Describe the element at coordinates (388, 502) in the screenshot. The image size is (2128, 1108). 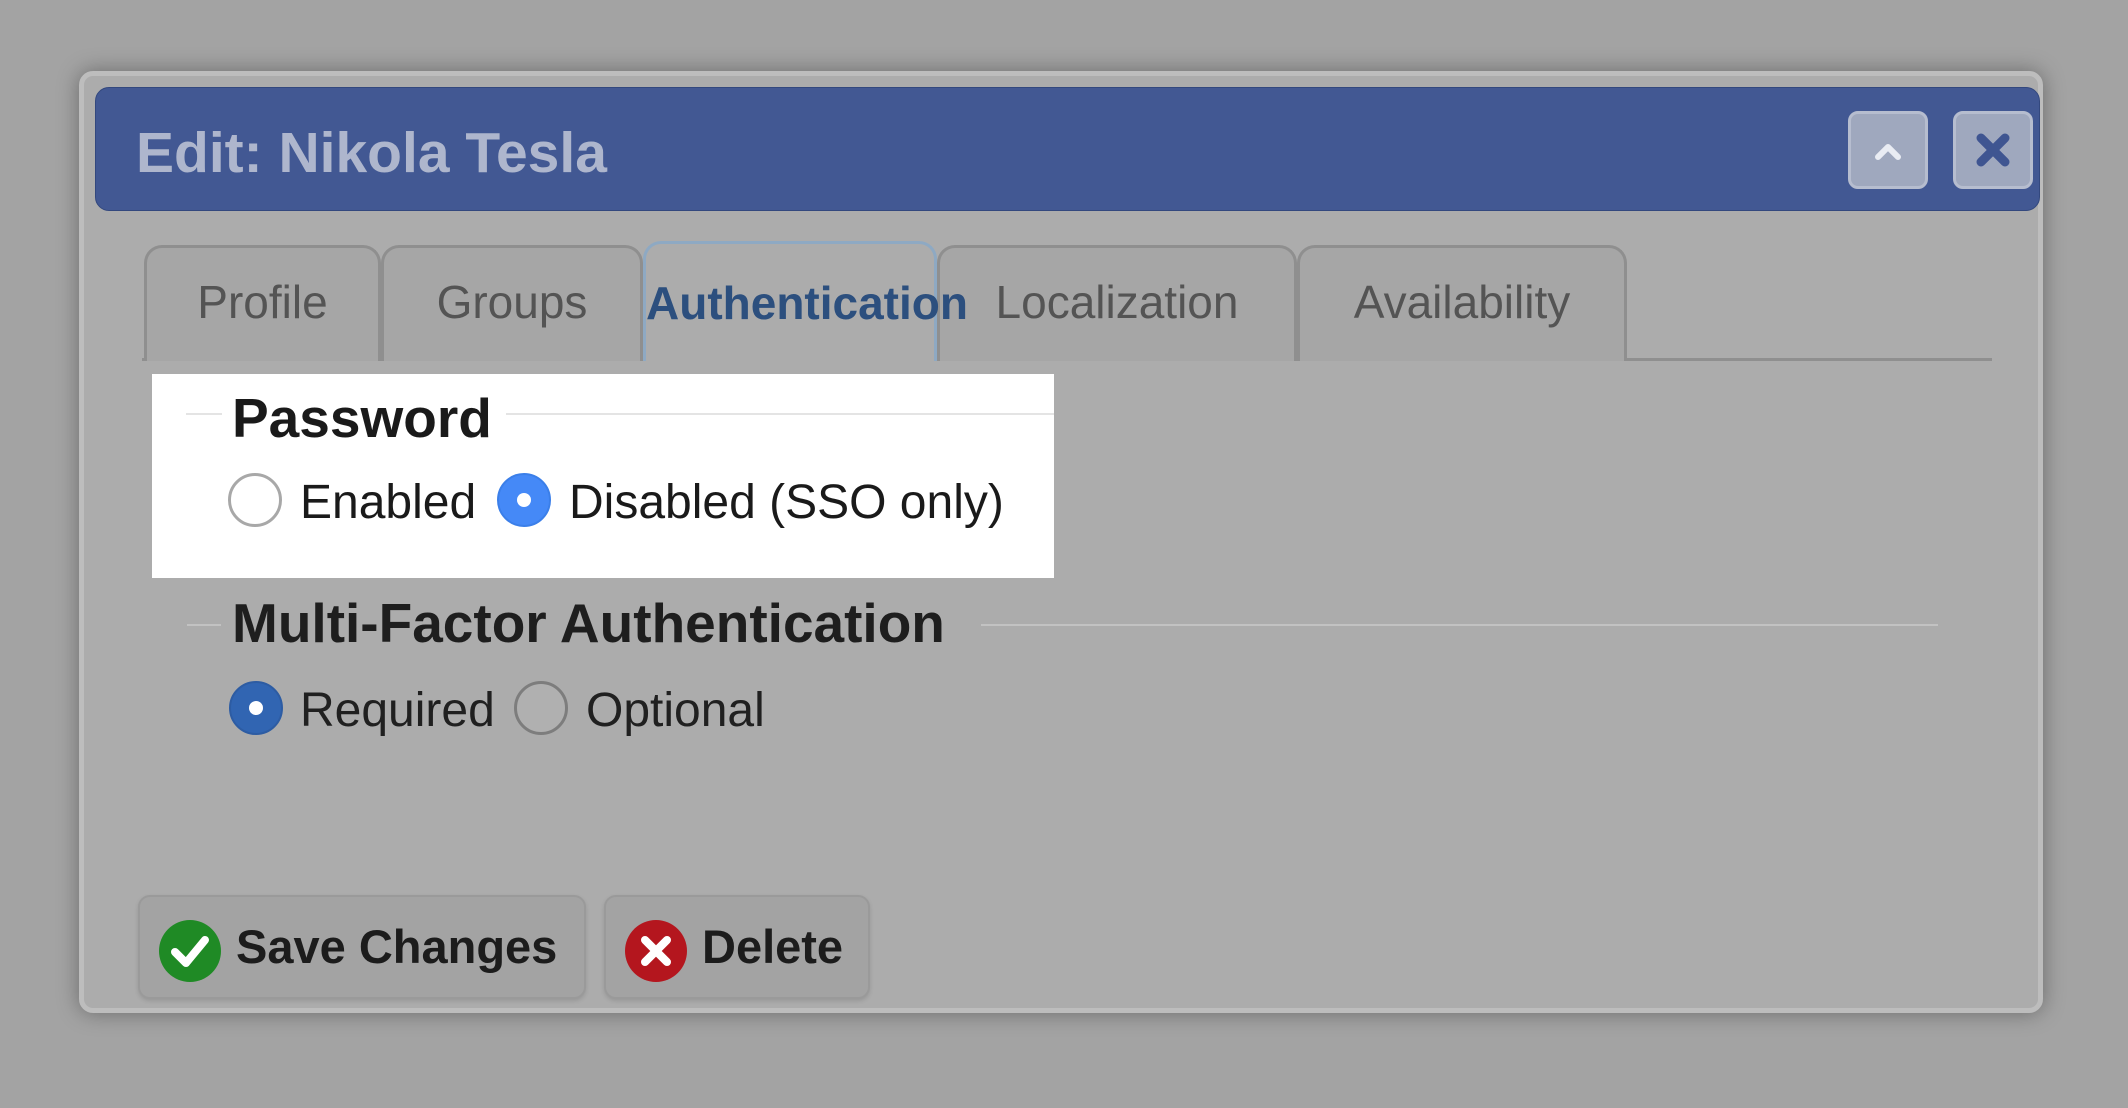
I see `password-enabled-label: Enabled` at that location.